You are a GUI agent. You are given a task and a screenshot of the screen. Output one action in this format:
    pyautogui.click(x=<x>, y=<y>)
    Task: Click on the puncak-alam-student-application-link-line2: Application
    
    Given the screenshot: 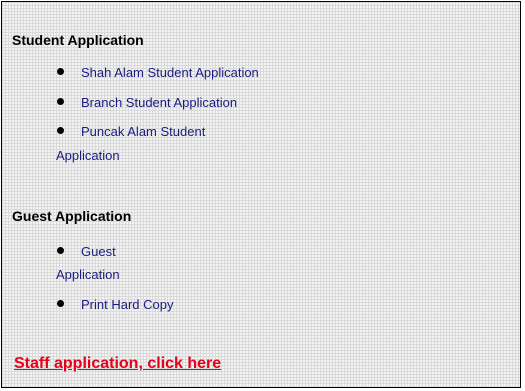 What is the action you would take?
    pyautogui.click(x=88, y=155)
    